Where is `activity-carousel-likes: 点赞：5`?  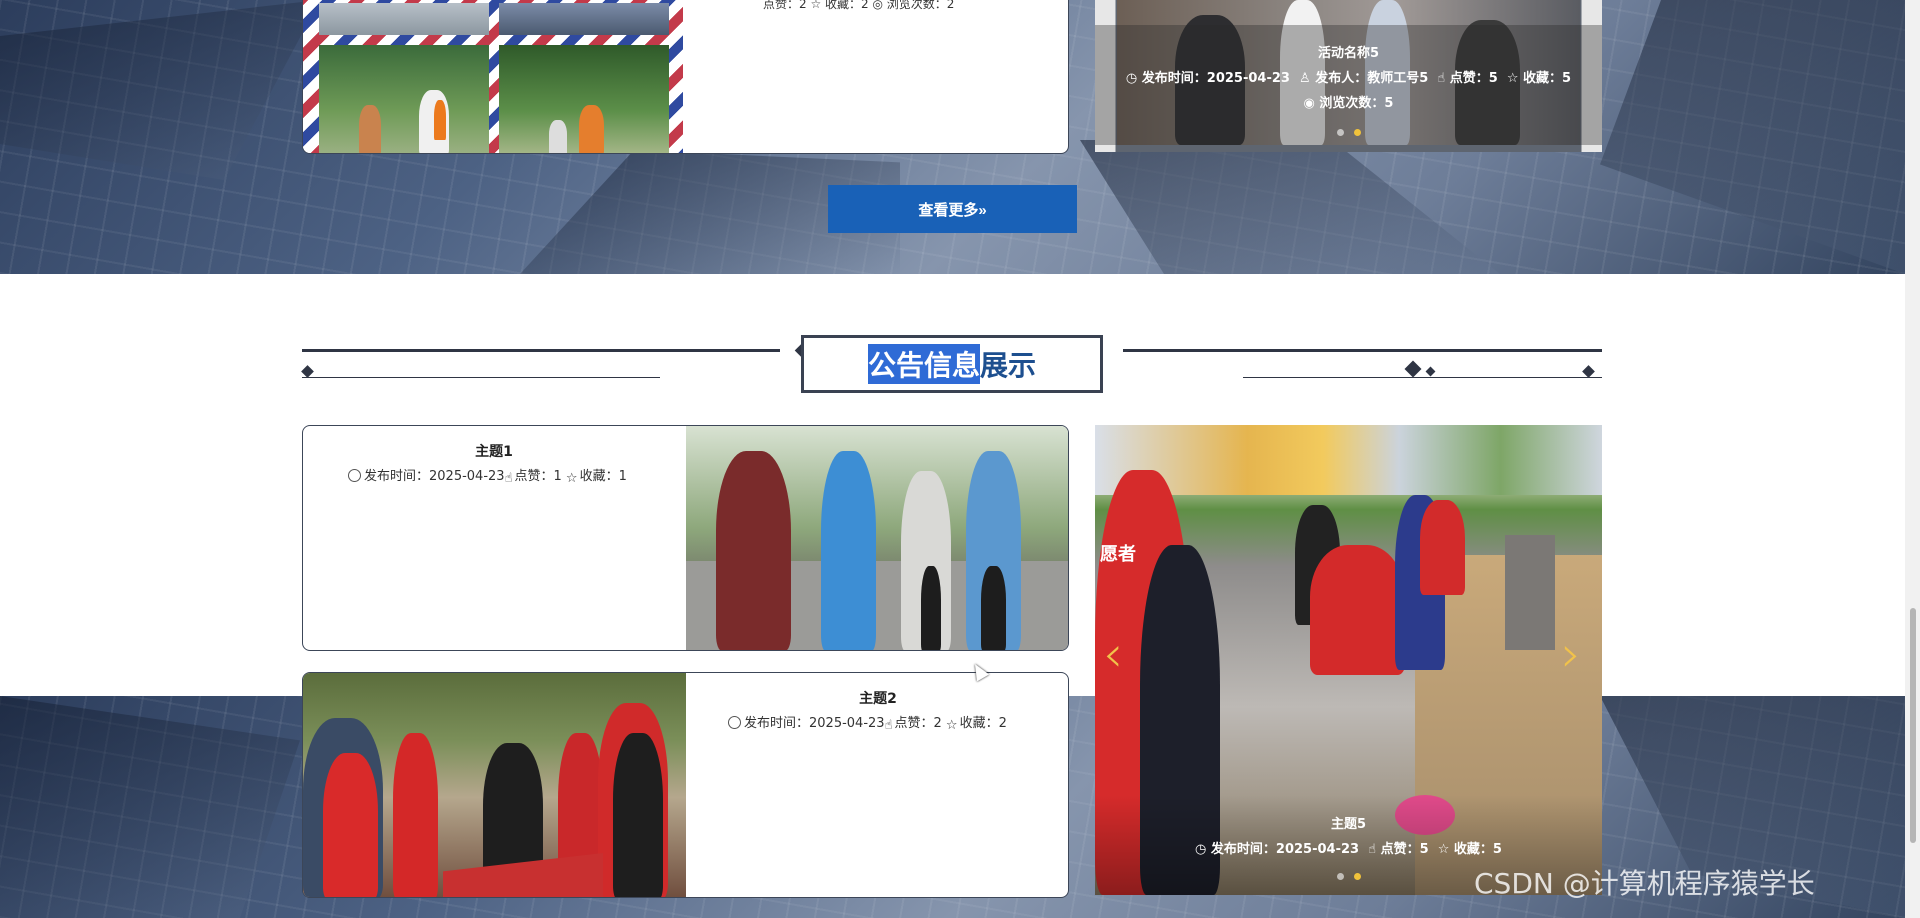 activity-carousel-likes: 点赞：5 is located at coordinates (1473, 78).